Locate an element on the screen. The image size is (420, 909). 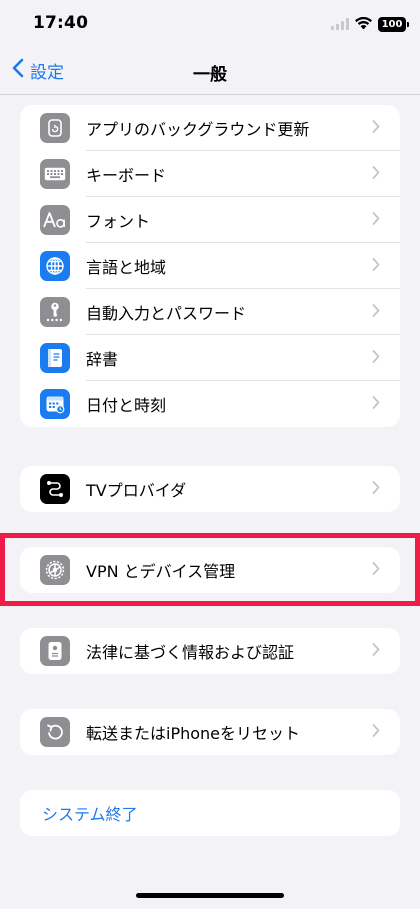
row-legal-regulatory: 法律に基づく情報および認証 is located at coordinates (210, 651).